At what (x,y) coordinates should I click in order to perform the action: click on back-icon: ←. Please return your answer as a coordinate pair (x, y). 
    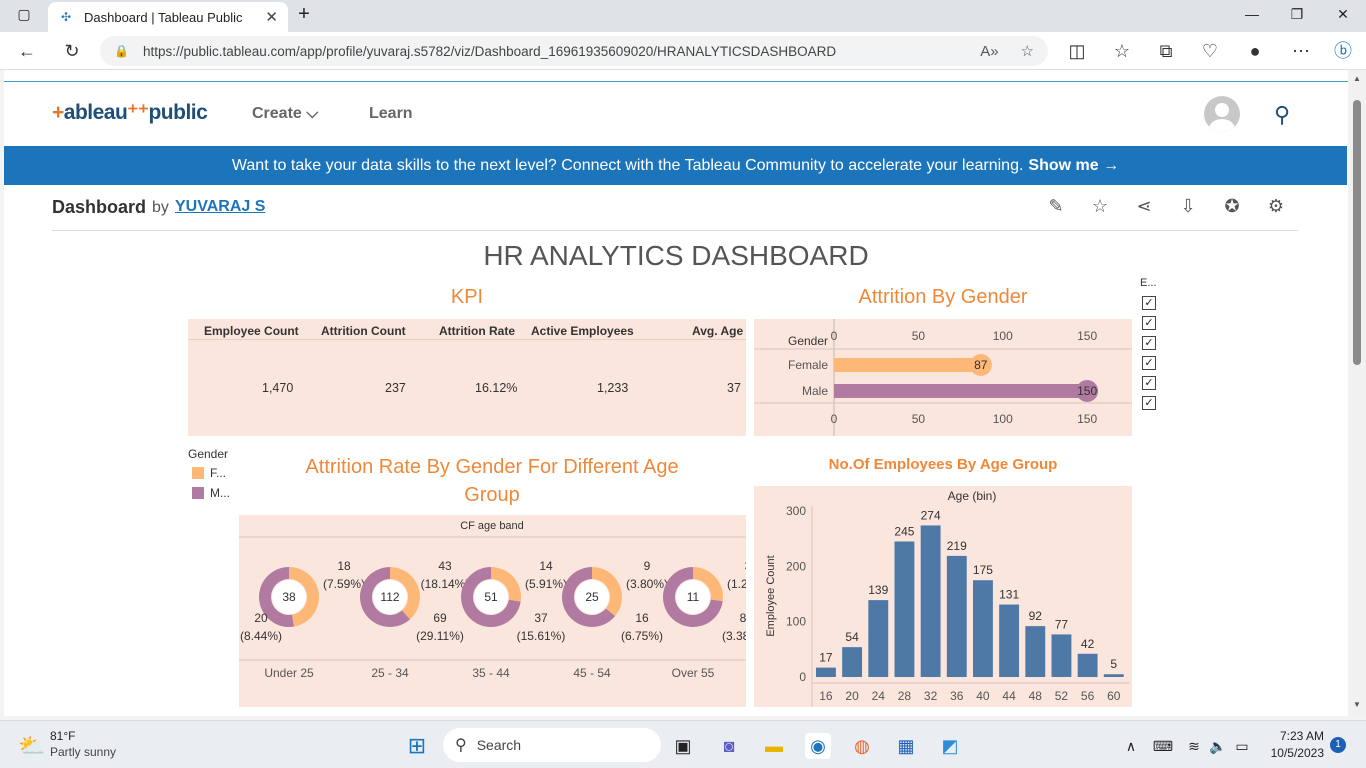
    Looking at the image, I should click on (27, 51).